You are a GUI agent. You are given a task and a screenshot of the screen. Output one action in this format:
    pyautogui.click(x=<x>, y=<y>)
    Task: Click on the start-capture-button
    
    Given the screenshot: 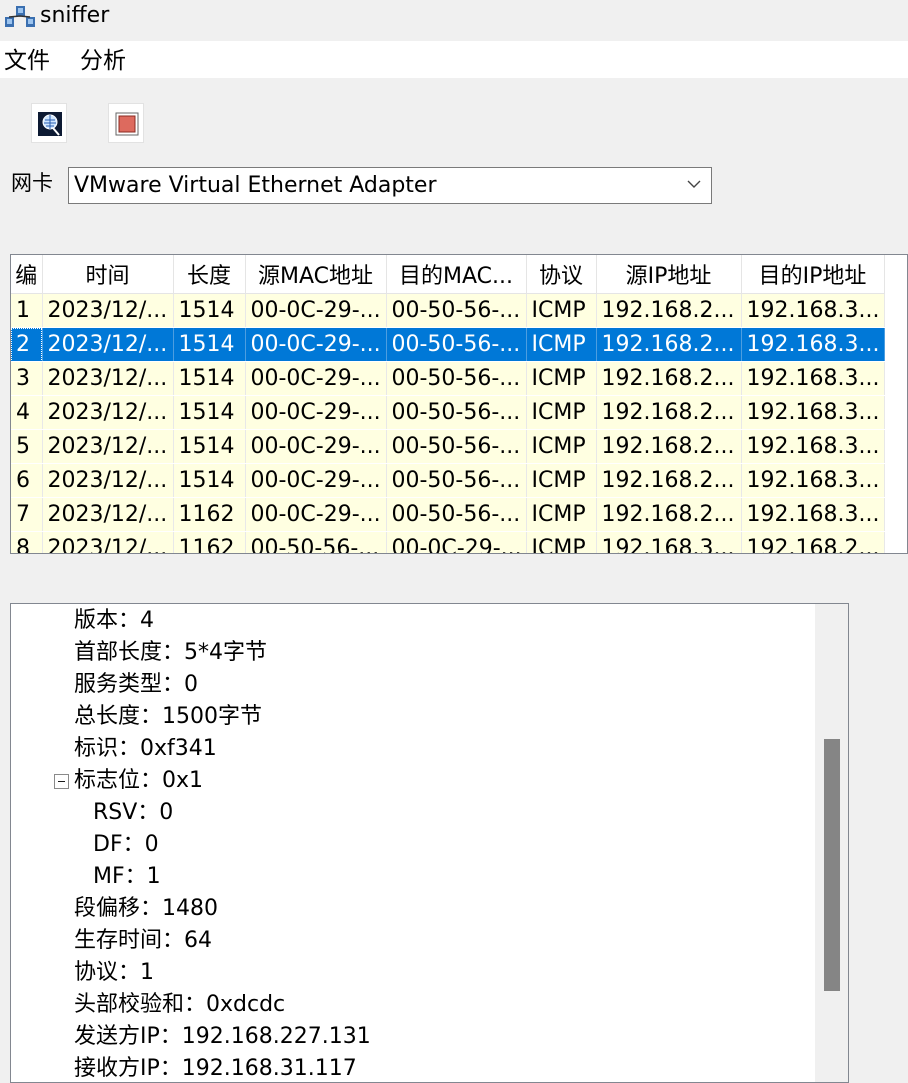 What is the action you would take?
    pyautogui.click(x=49, y=123)
    